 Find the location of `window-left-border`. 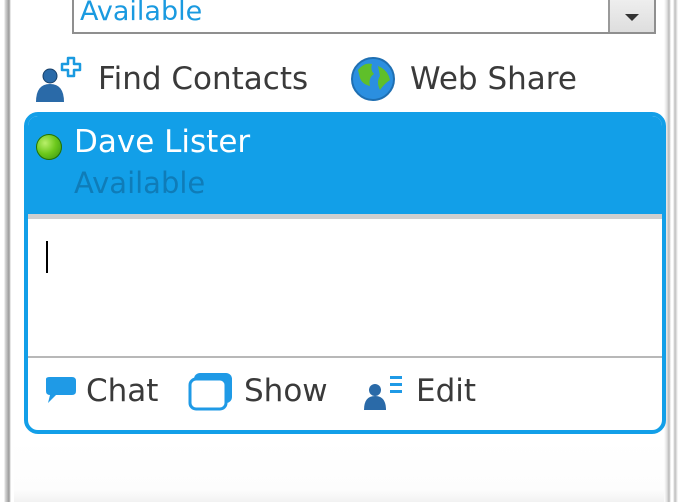

window-left-border is located at coordinates (7, 251).